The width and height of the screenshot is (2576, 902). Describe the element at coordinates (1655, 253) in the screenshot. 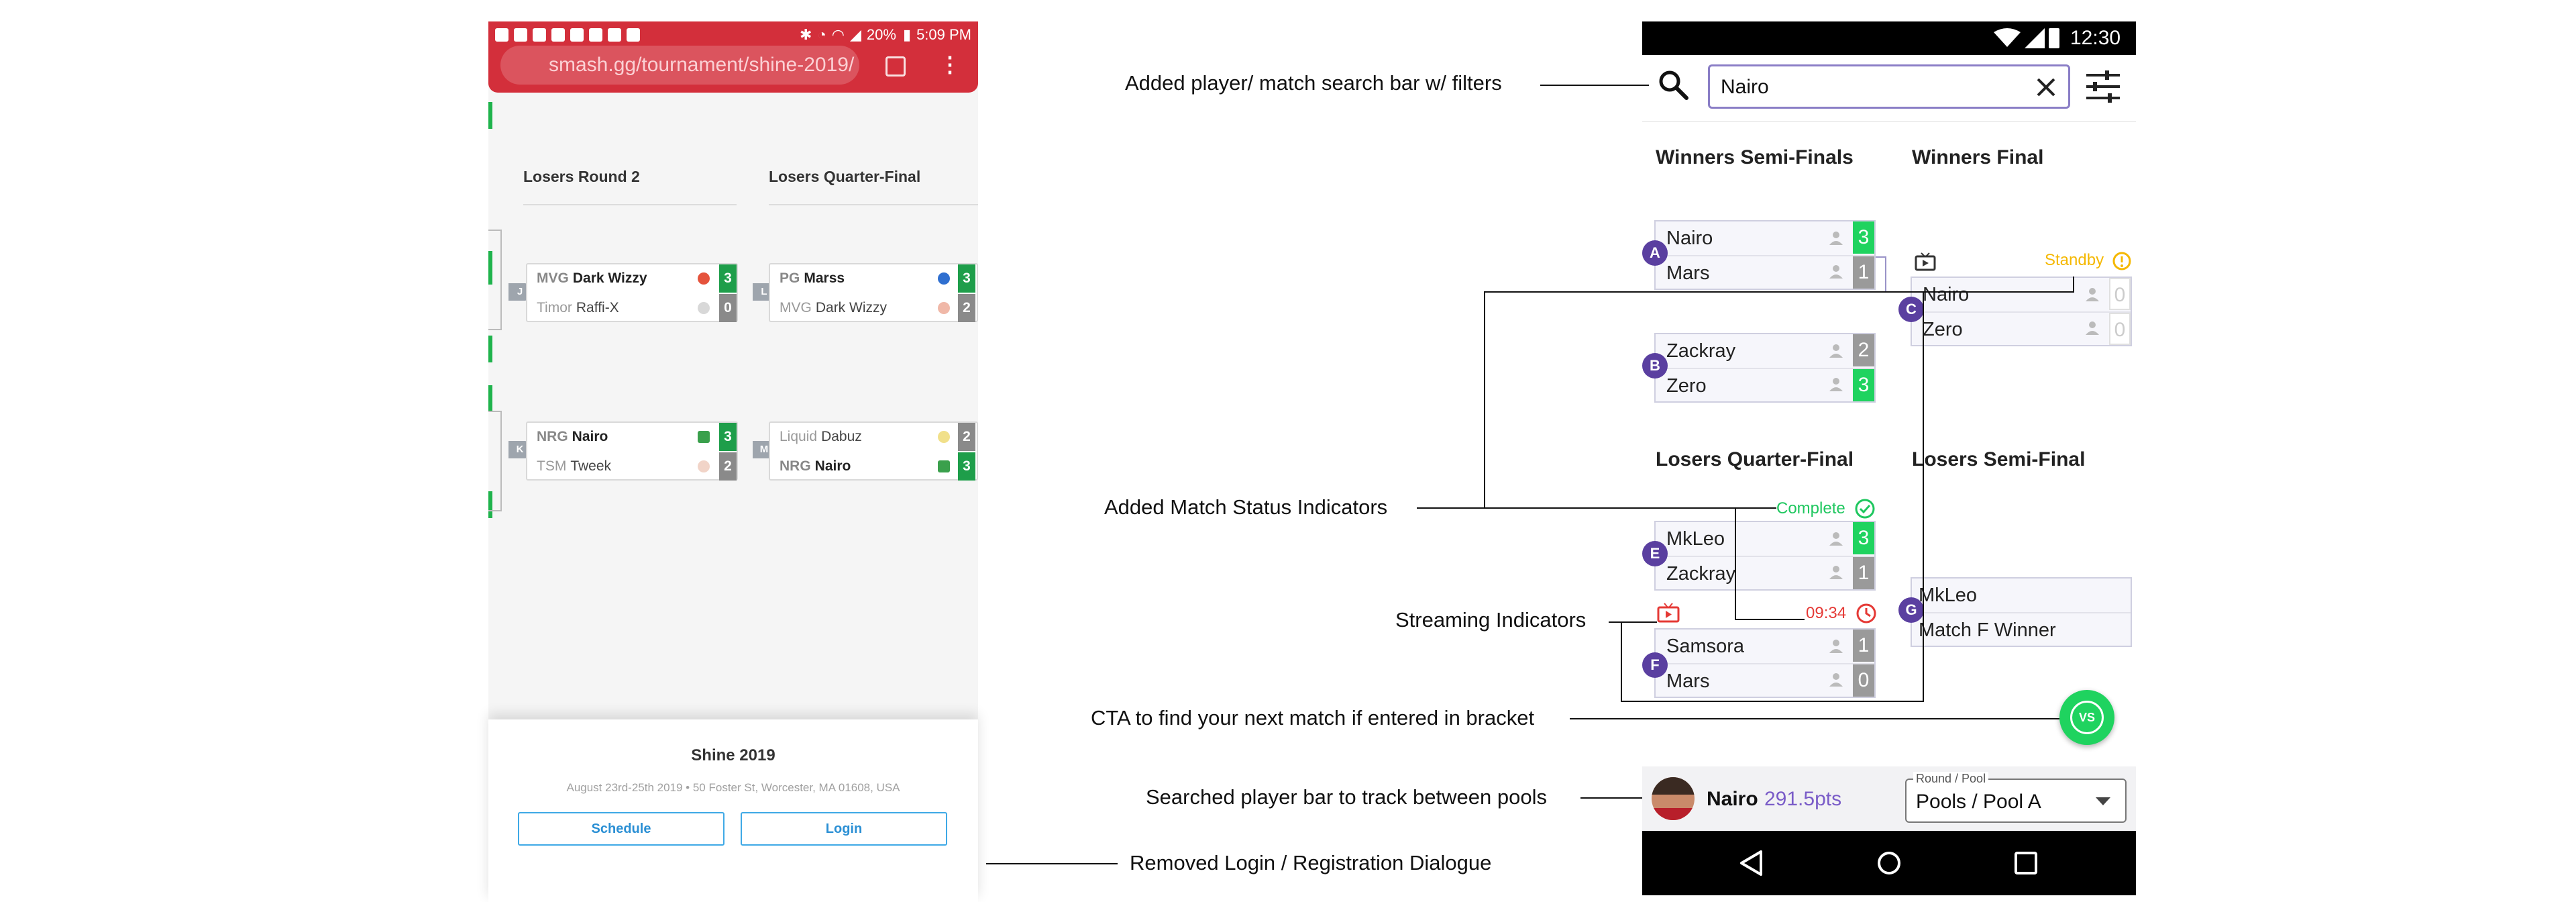

I see `match-badge: A` at that location.